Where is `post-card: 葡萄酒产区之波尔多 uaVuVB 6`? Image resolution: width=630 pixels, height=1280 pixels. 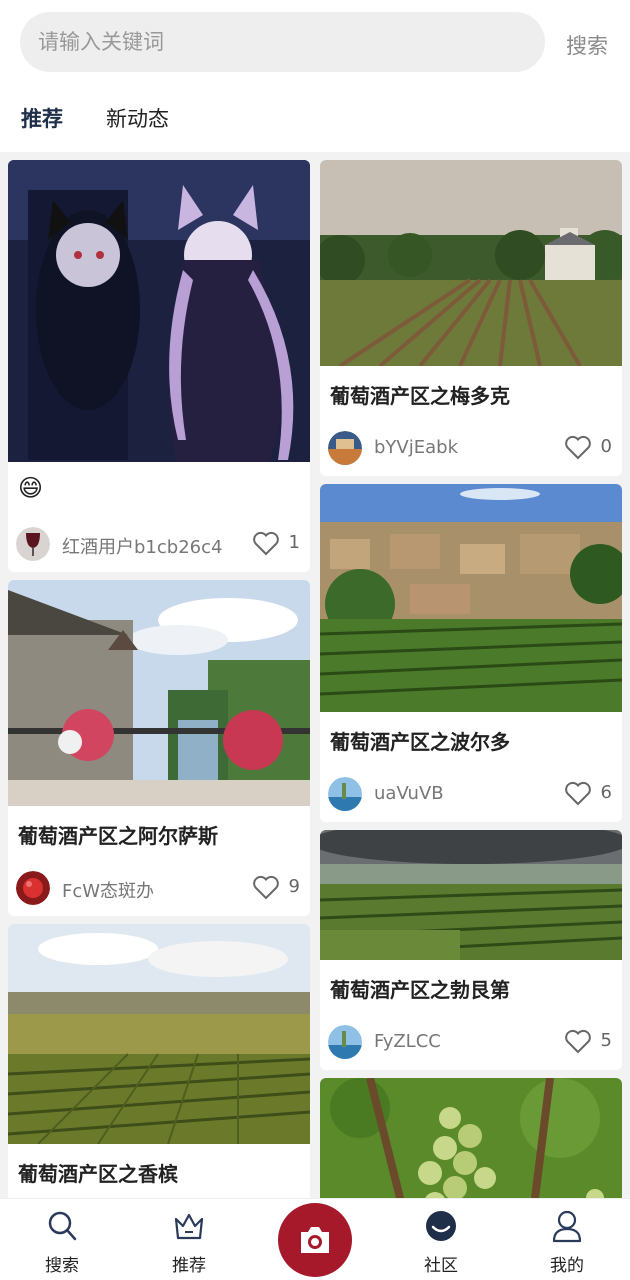 post-card: 葡萄酒产区之波尔多 uaVuVB 6 is located at coordinates (471, 653).